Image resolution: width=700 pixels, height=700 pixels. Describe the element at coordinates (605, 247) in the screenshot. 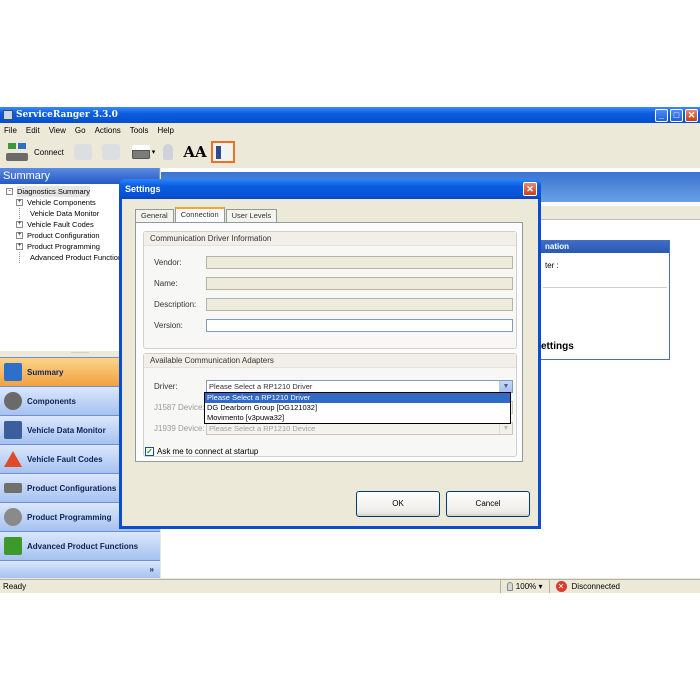

I see `info-panel-title: nation` at that location.